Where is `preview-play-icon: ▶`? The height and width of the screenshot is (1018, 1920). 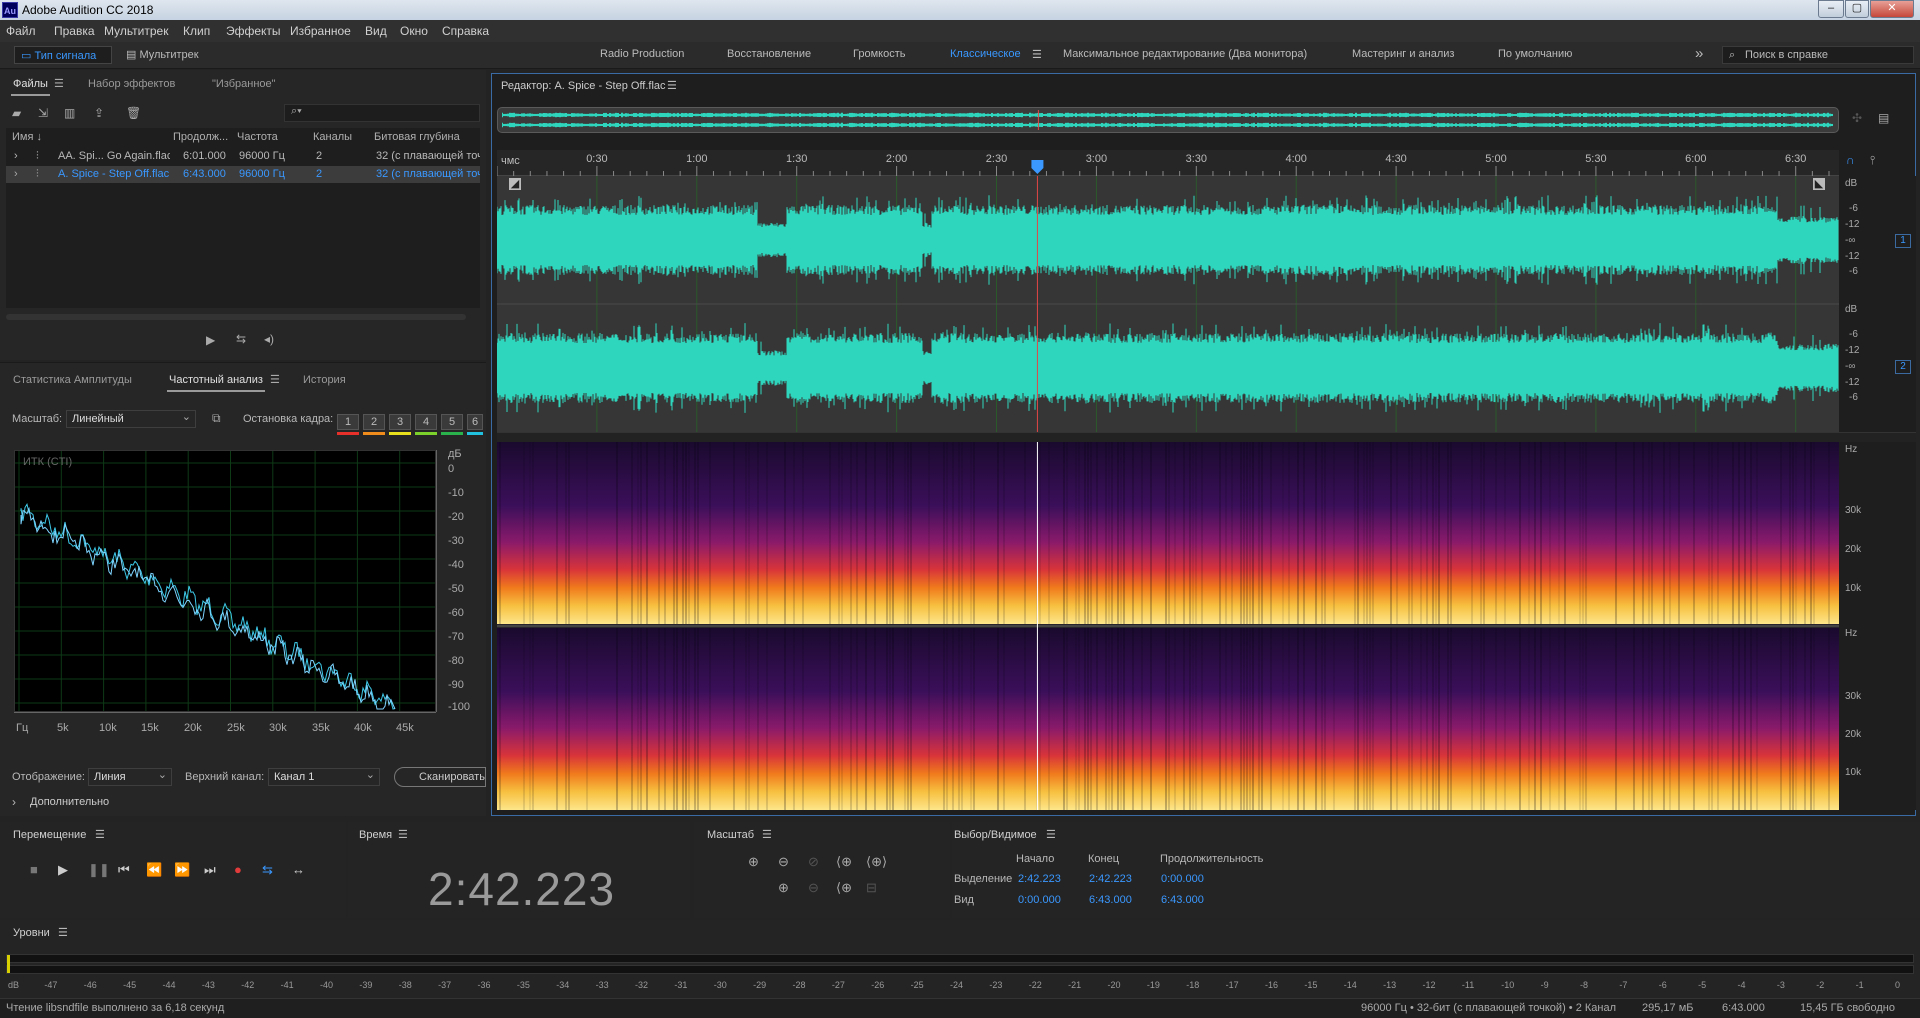
preview-play-icon: ▶ is located at coordinates (210, 340).